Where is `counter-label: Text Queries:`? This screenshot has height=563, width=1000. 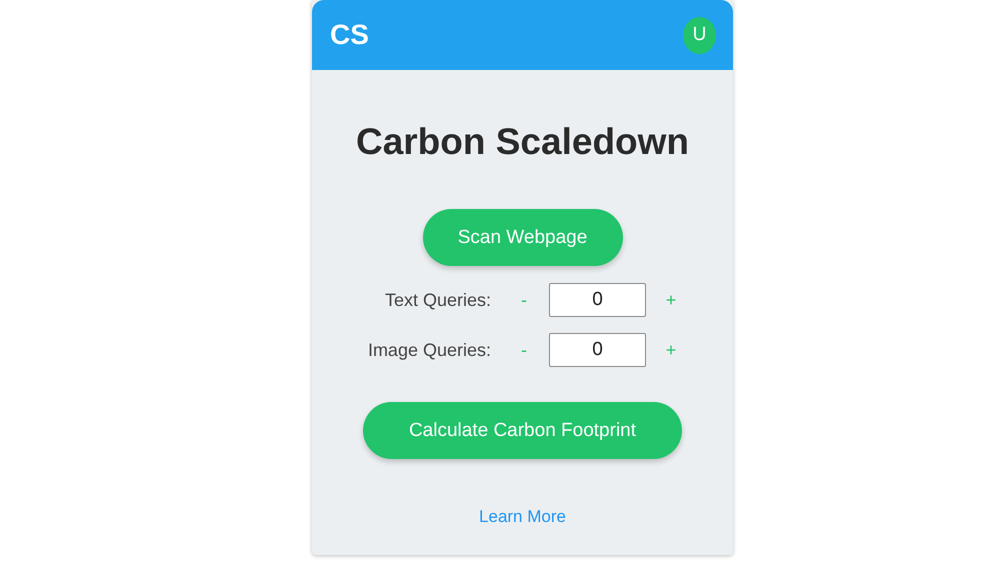
counter-label: Text Queries: is located at coordinates (438, 300).